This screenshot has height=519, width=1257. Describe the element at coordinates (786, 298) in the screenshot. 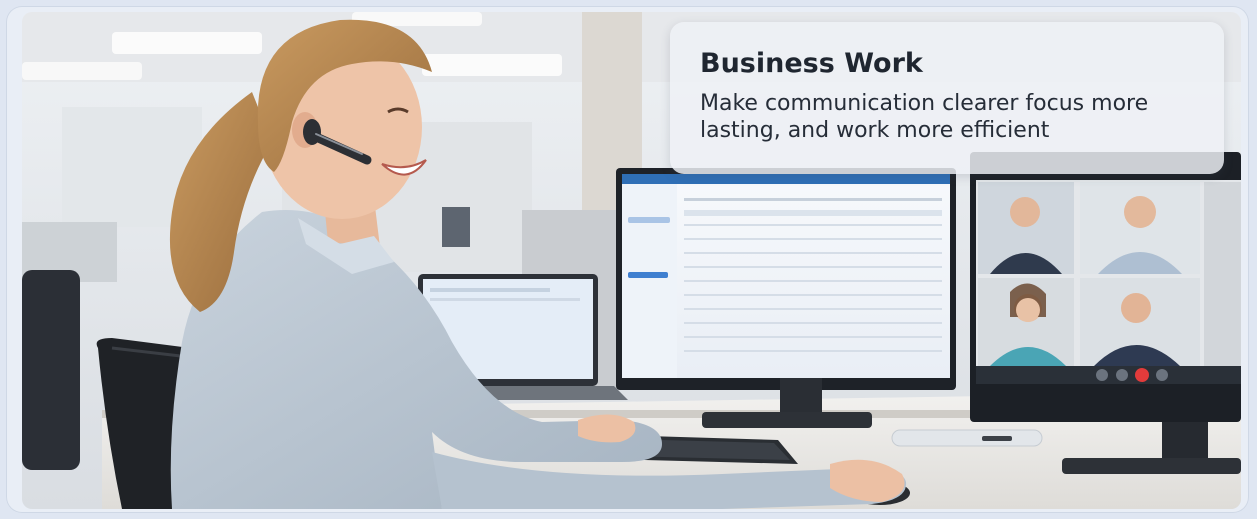

I see `main-monitor` at that location.